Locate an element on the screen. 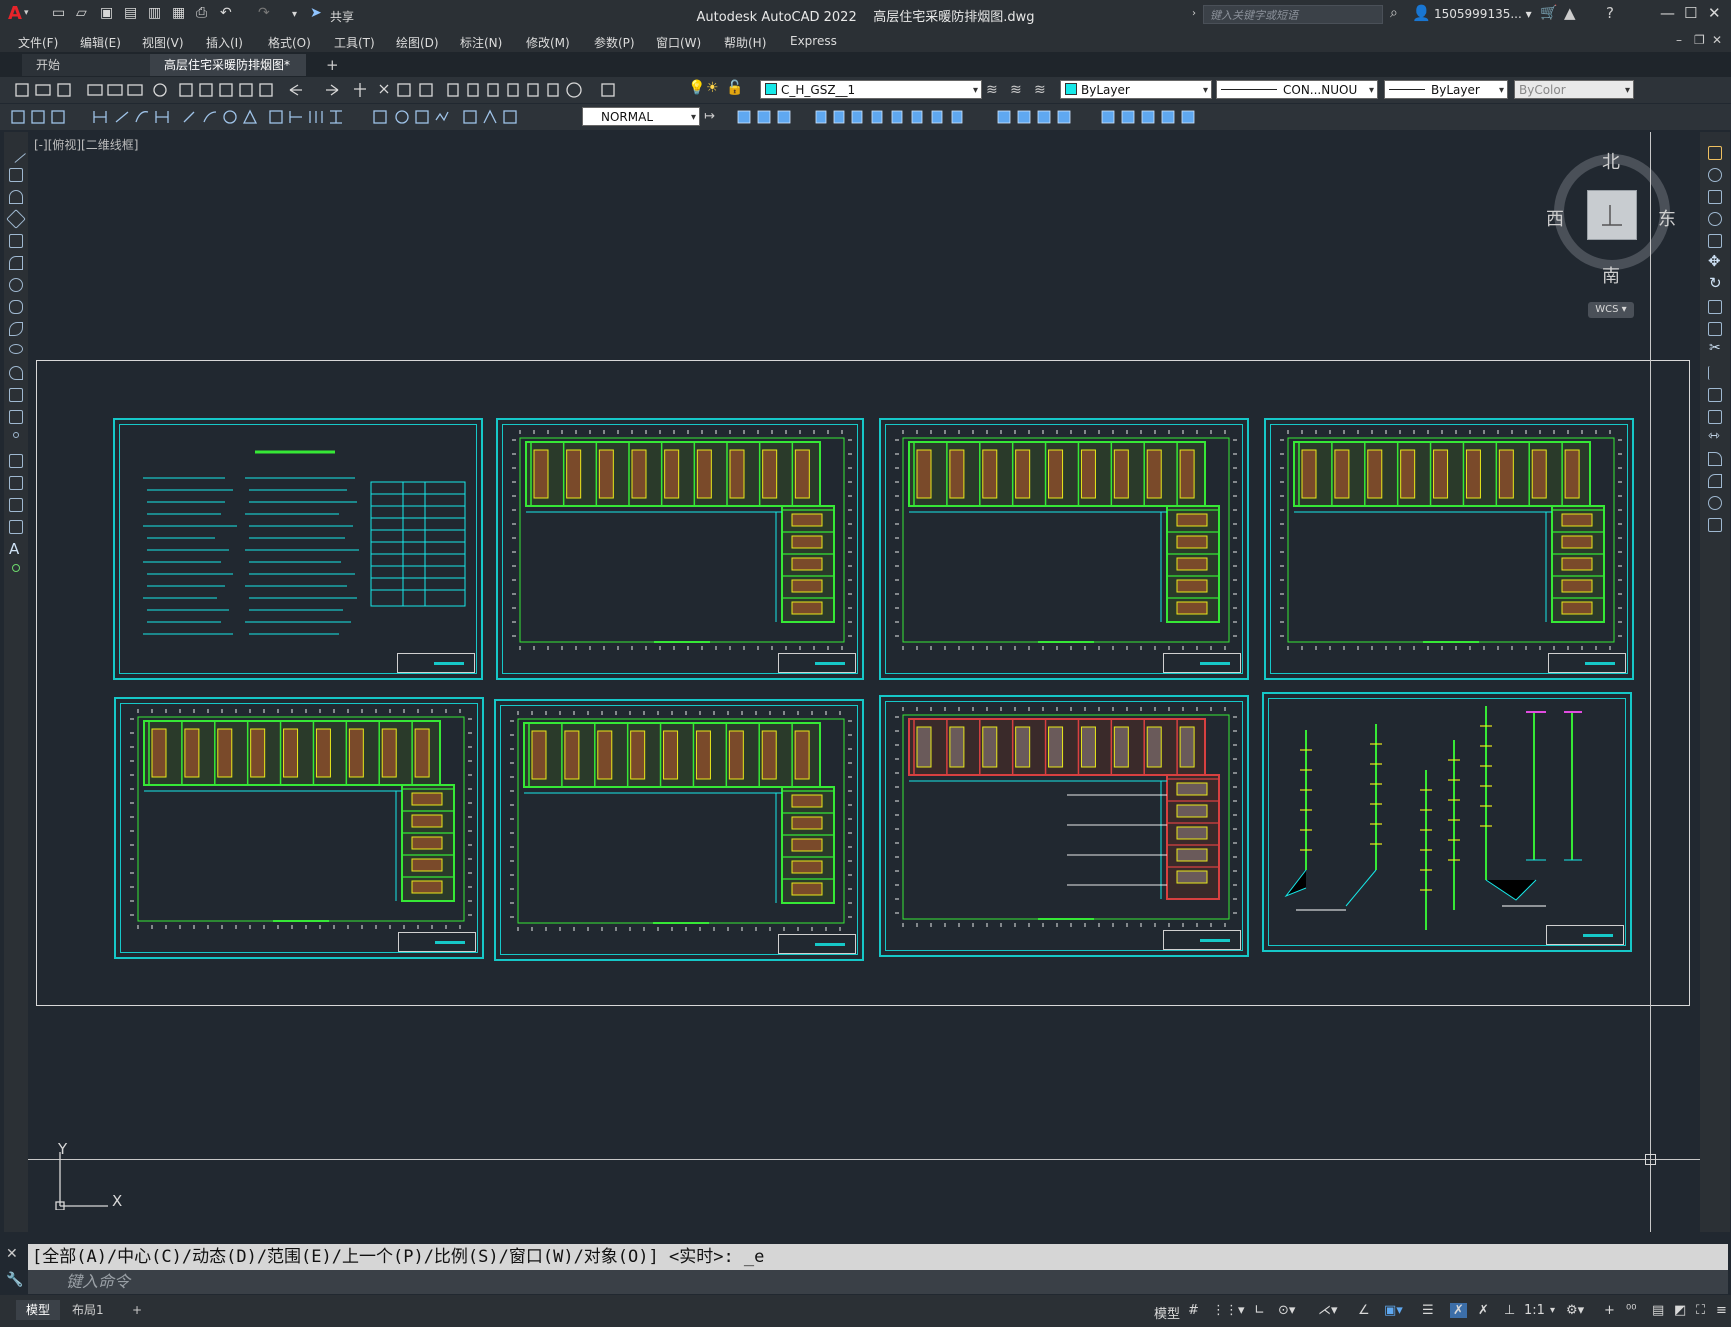 This screenshot has width=1731, height=1327. circle-icon is located at coordinates (16, 285).